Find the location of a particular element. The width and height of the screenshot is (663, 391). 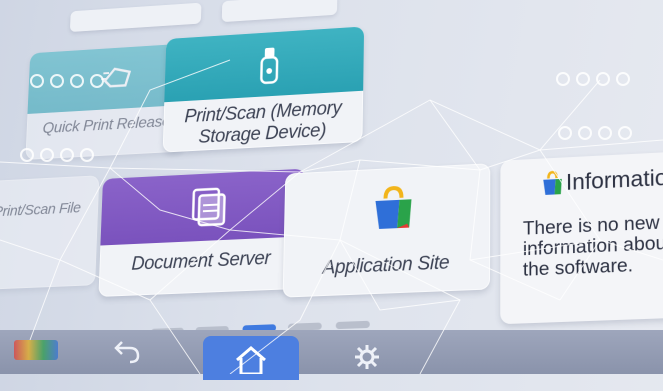

tile-label: Document Server is located at coordinates (201, 261).